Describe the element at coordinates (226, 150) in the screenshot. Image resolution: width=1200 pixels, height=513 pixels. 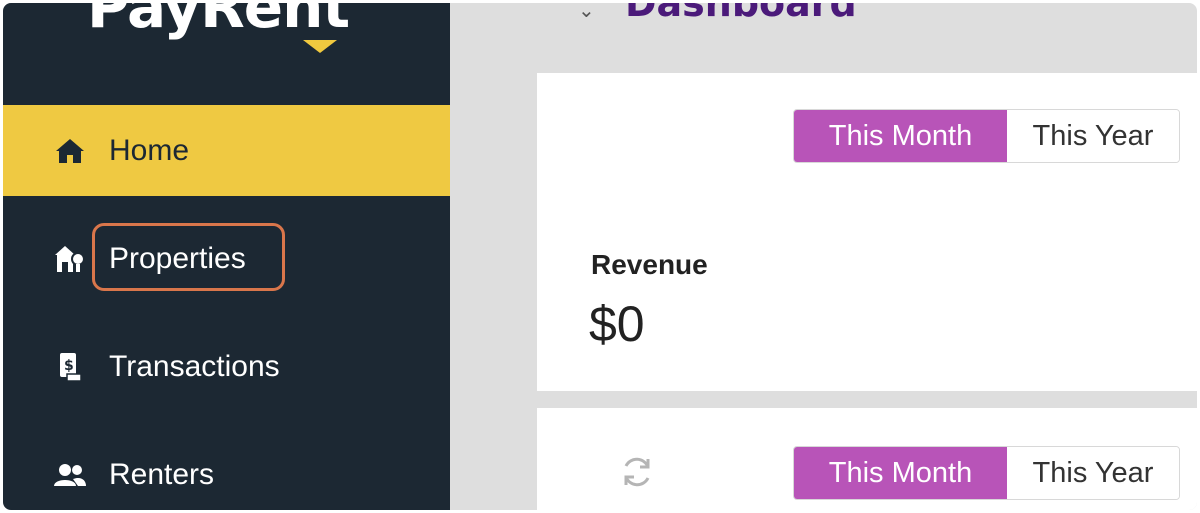
I see `sidebar-item-home: Home` at that location.